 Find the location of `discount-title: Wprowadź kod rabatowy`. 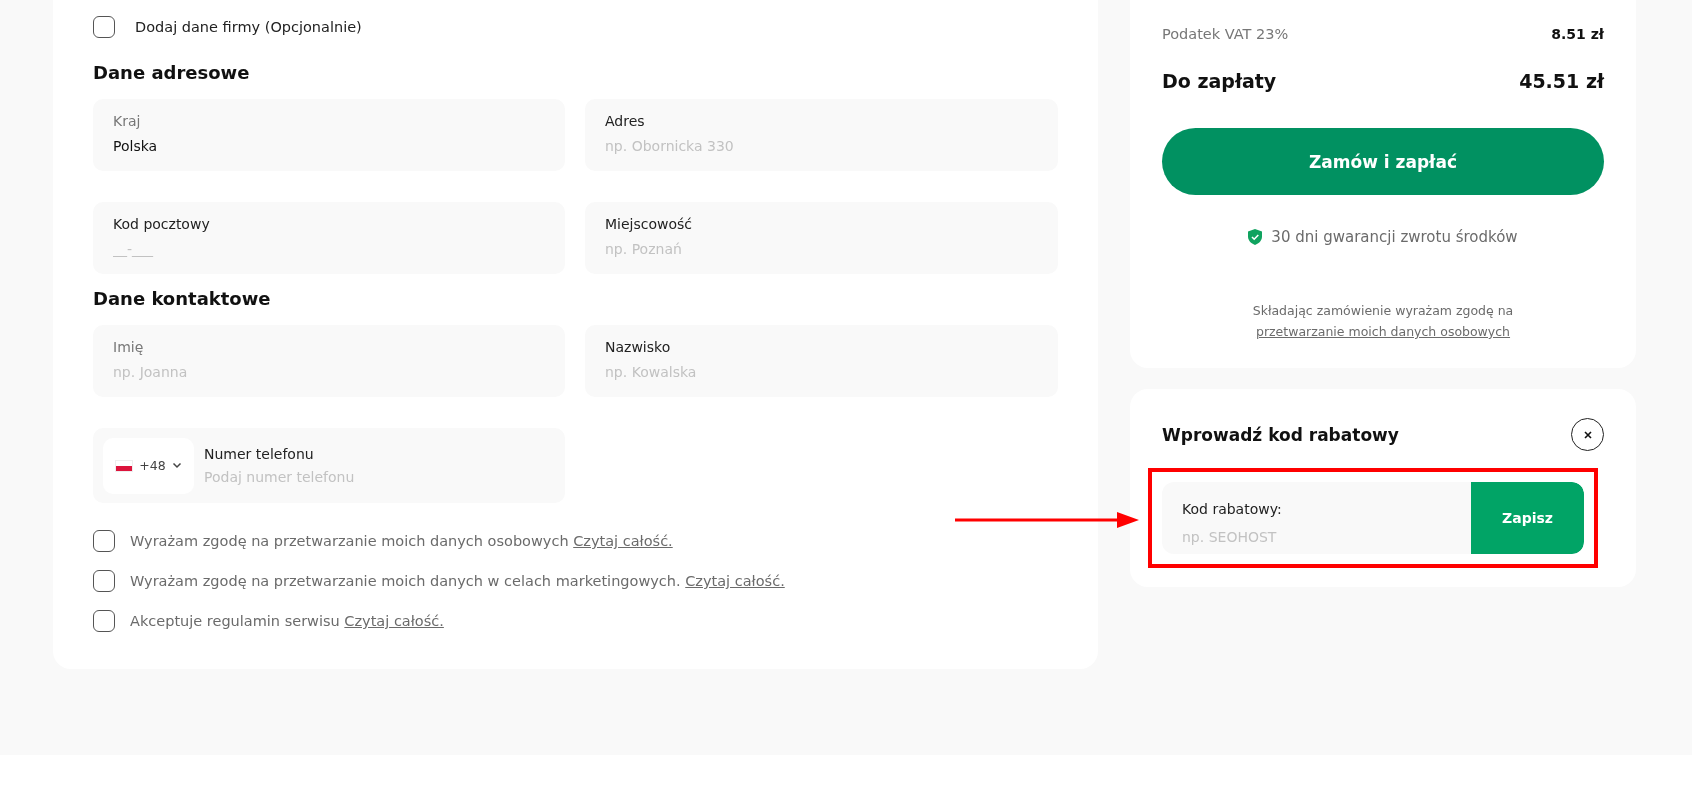

discount-title: Wprowadź kod rabatowy is located at coordinates (1280, 434).